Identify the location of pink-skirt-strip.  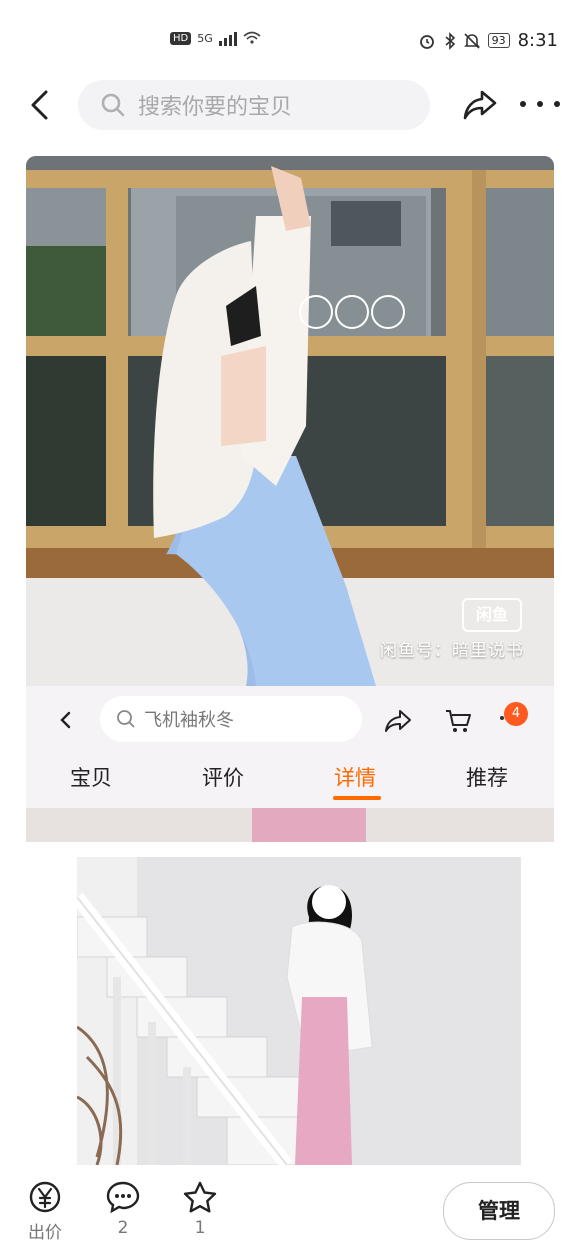
(309, 825).